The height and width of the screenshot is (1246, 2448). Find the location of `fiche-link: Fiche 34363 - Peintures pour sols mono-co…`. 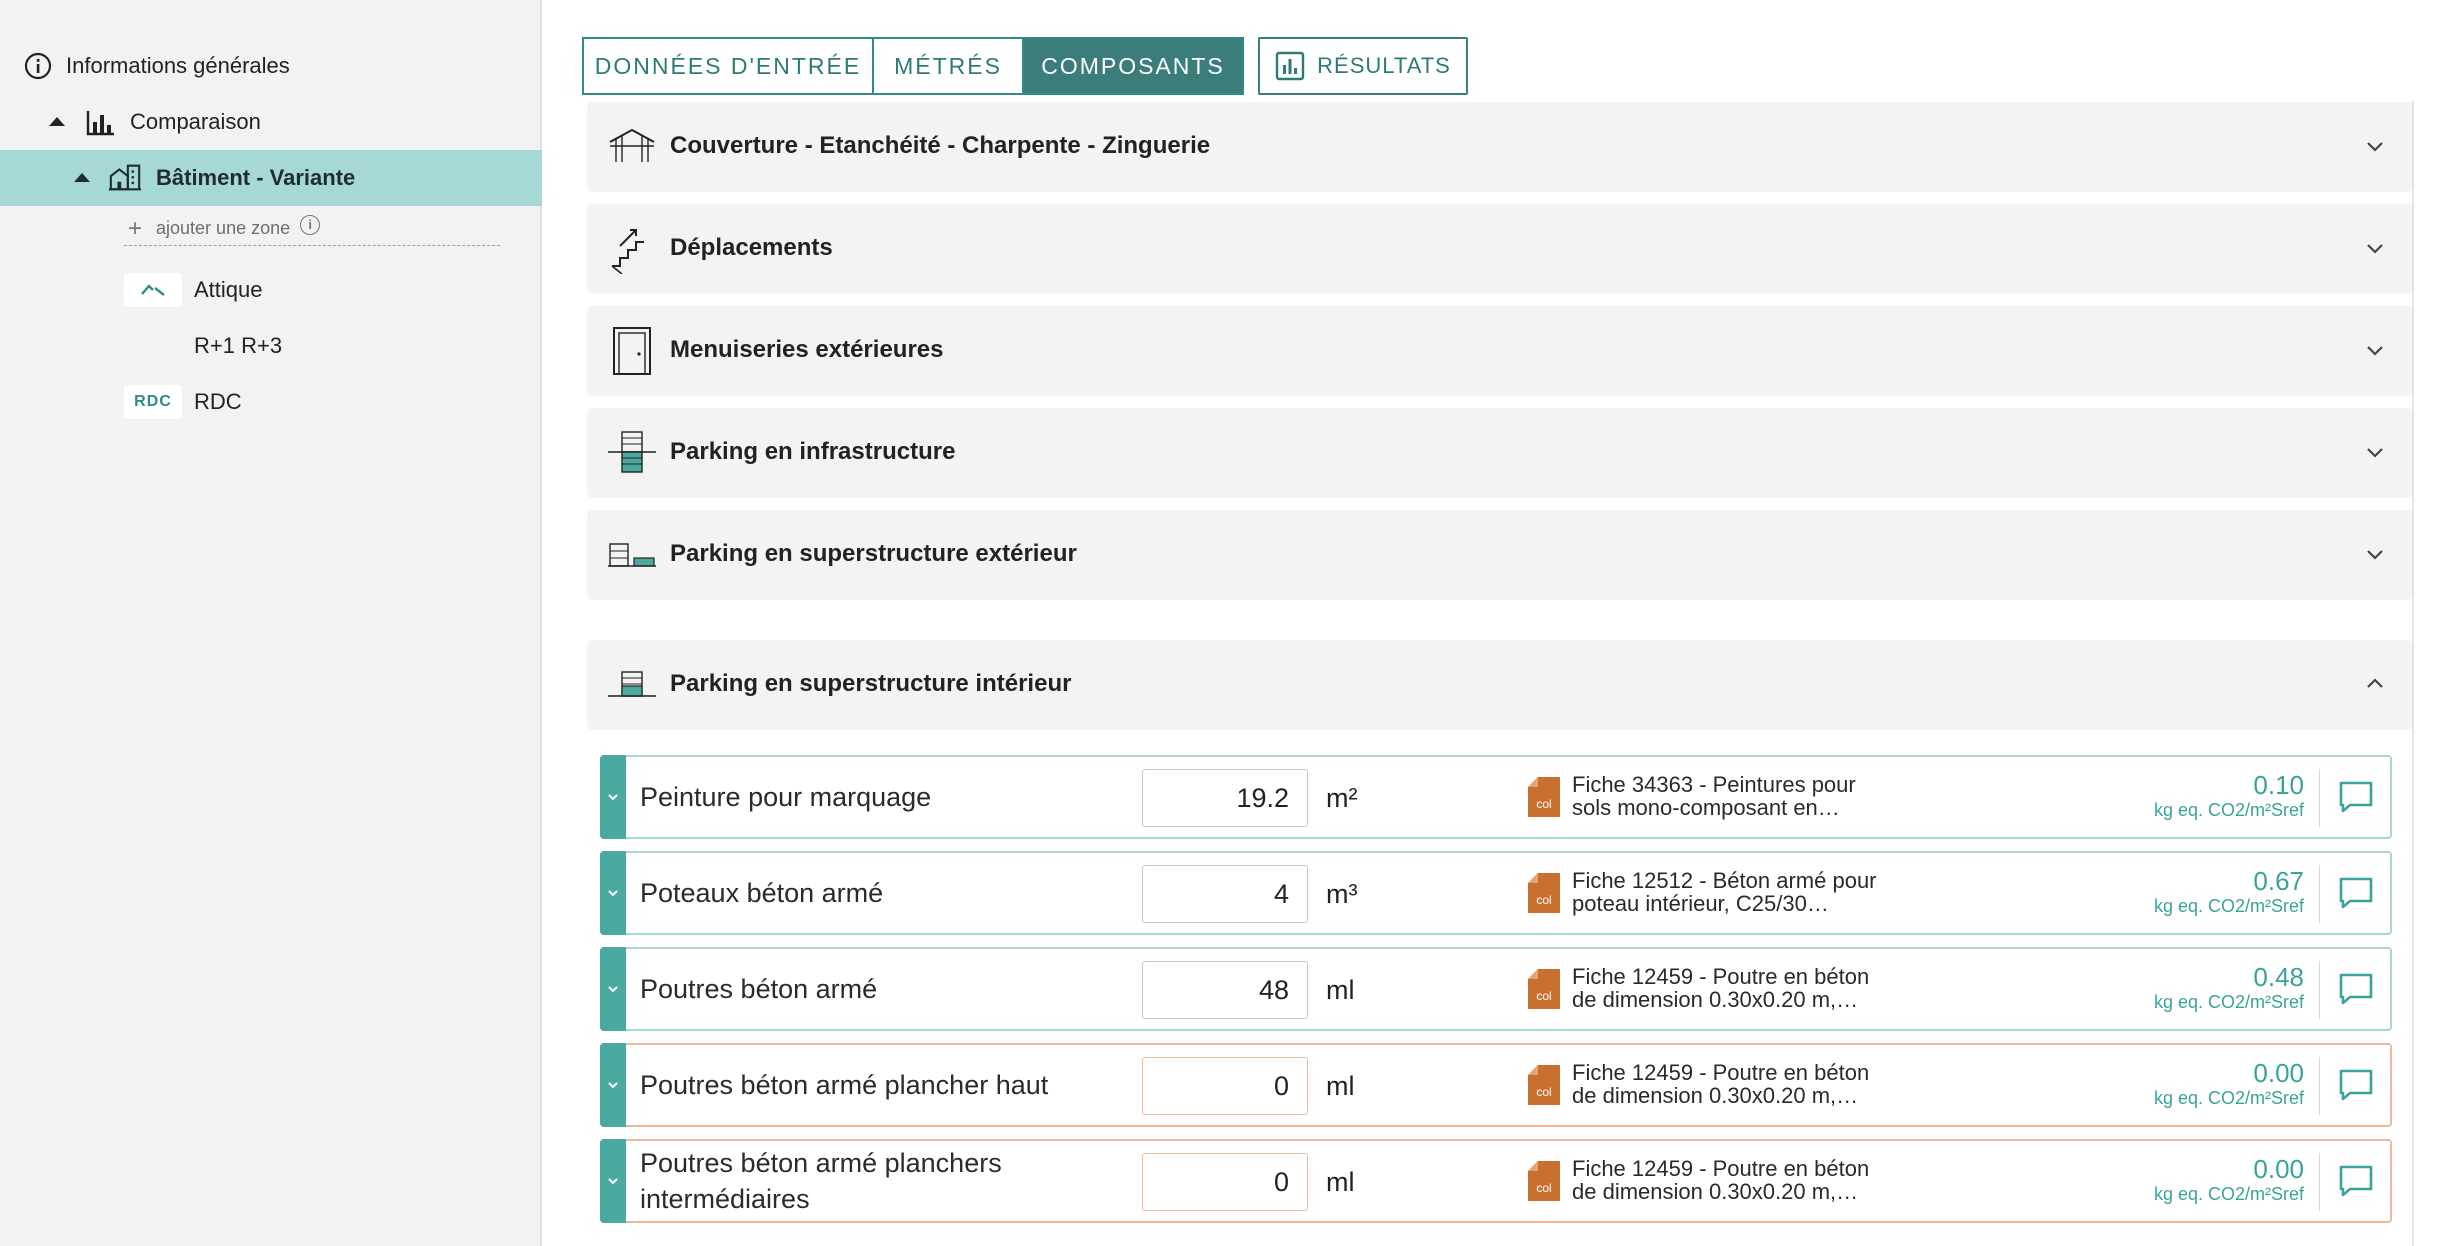

fiche-link: Fiche 34363 - Peintures pour sols mono-co… is located at coordinates (1742, 796).